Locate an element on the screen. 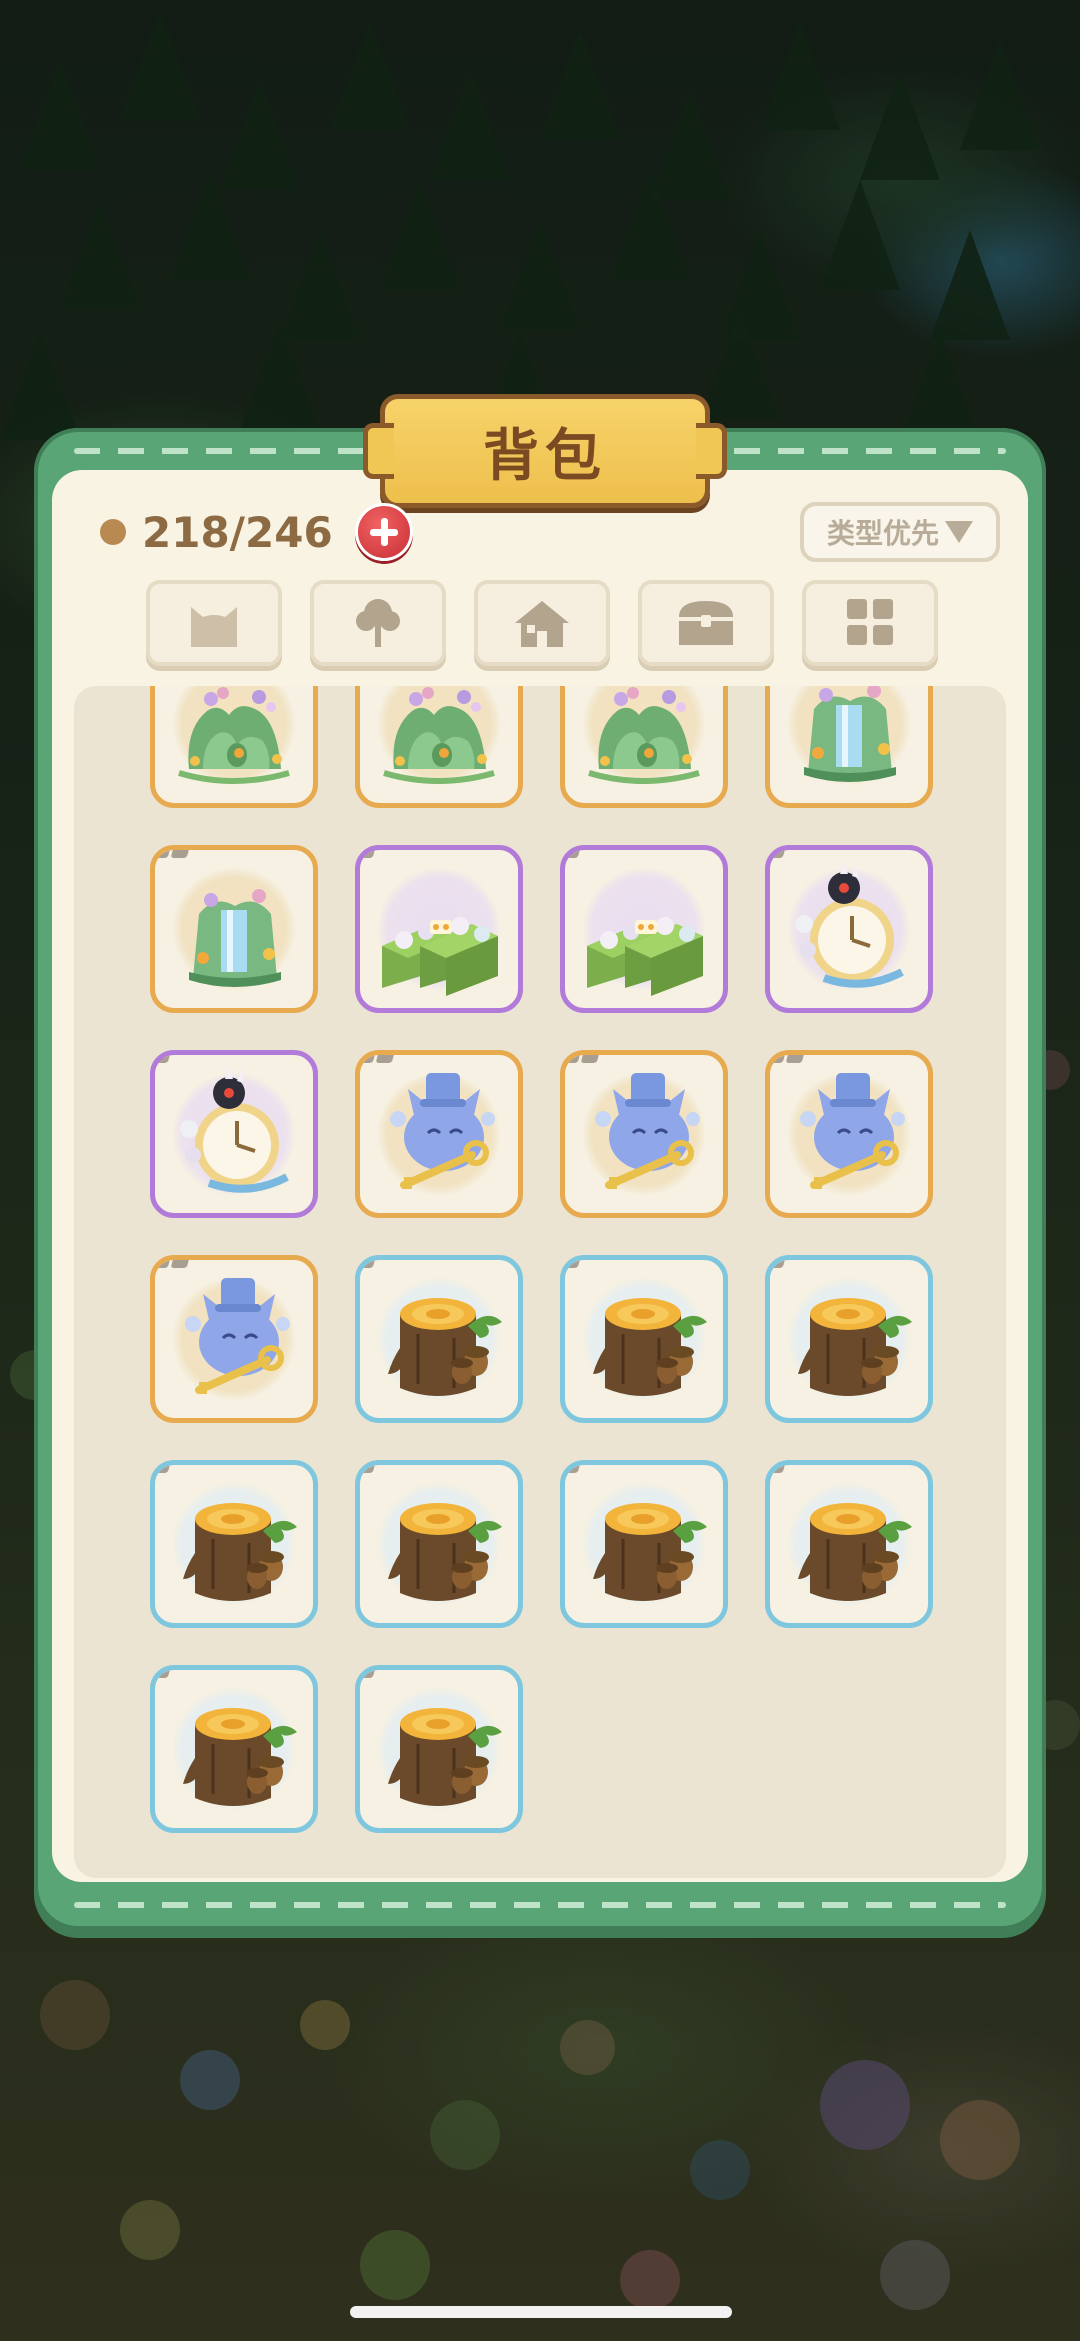 The height and width of the screenshot is (2341, 1080). capacity-icon is located at coordinates (113, 532).